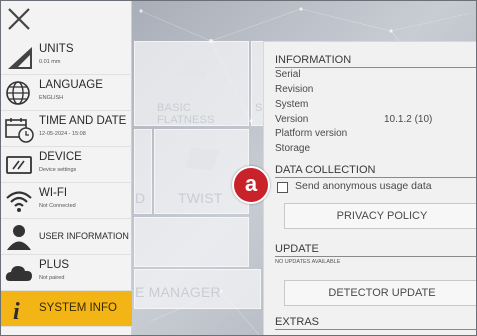  What do you see at coordinates (308, 262) in the screenshot?
I see `update-status: NO UPDATES AVAILABLE` at bounding box center [308, 262].